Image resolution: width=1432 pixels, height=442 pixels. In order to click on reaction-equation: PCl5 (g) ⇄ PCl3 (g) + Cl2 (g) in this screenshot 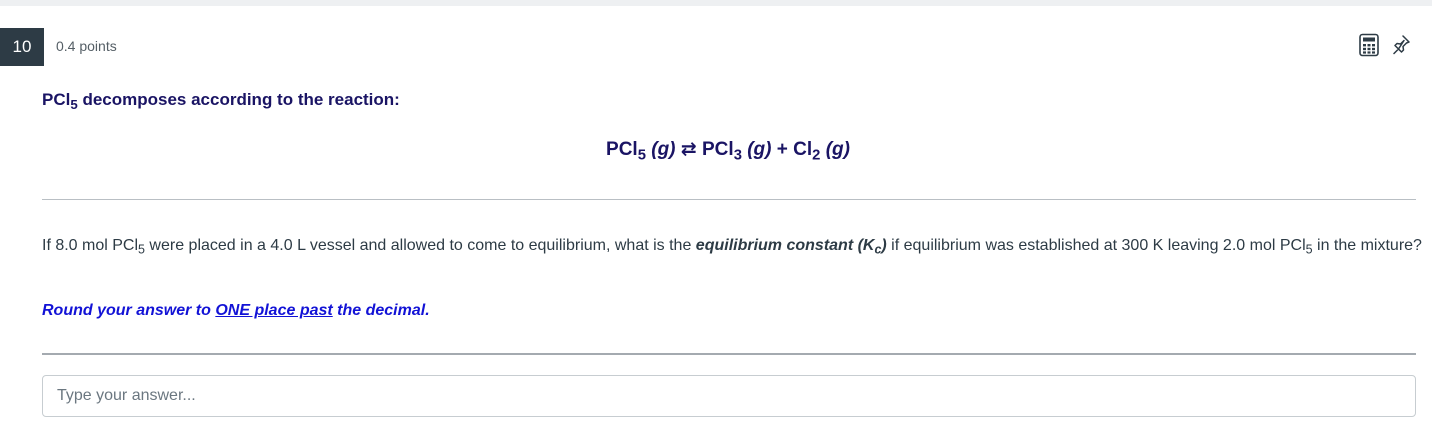, I will do `click(716, 151)`.